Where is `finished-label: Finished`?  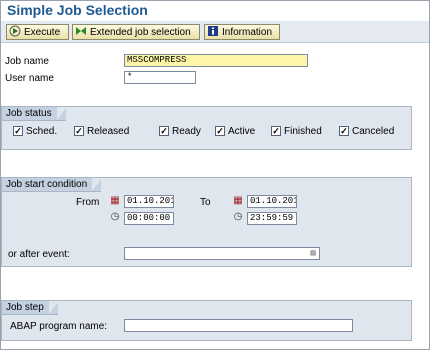 finished-label: Finished is located at coordinates (303, 131).